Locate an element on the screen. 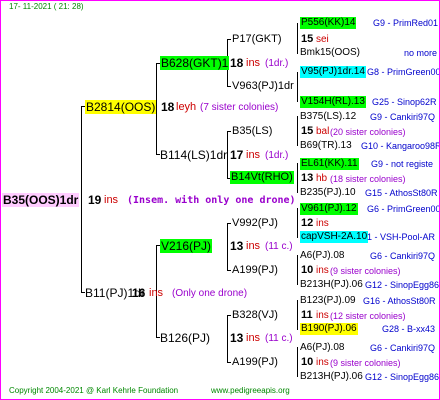  gen2-queen-name: B126(PJ) is located at coordinates (185, 338).